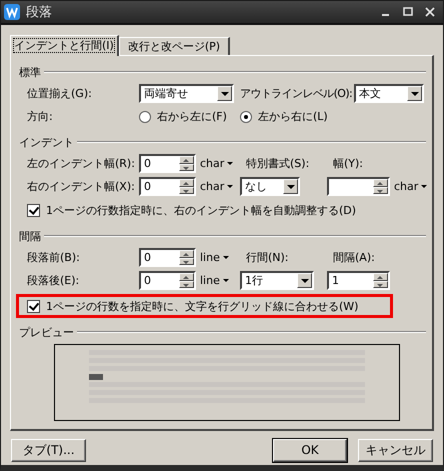 The image size is (444, 471). What do you see at coordinates (12, 12) in the screenshot?
I see `app-icon` at bounding box center [12, 12].